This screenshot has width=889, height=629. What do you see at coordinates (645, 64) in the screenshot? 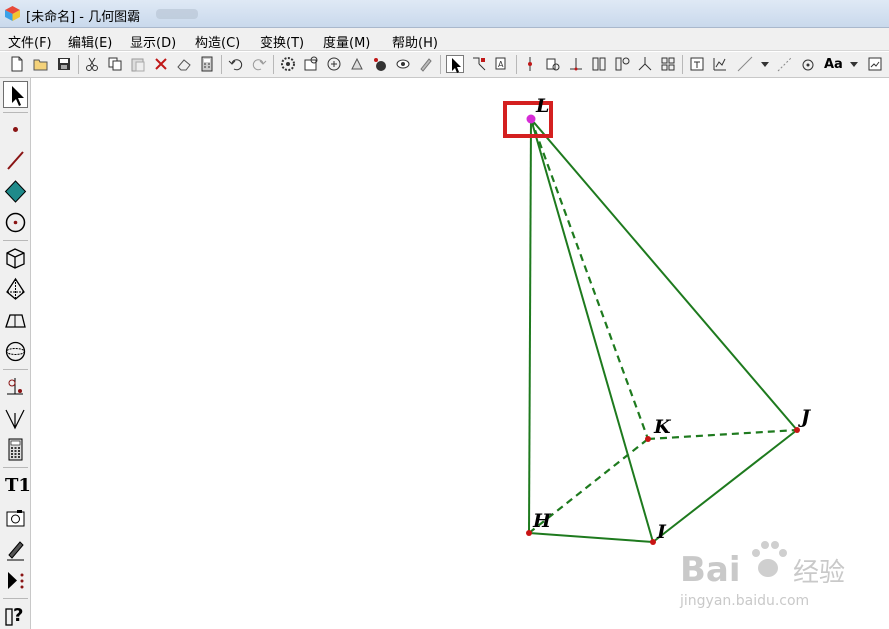
I see `coordinate-icon` at bounding box center [645, 64].